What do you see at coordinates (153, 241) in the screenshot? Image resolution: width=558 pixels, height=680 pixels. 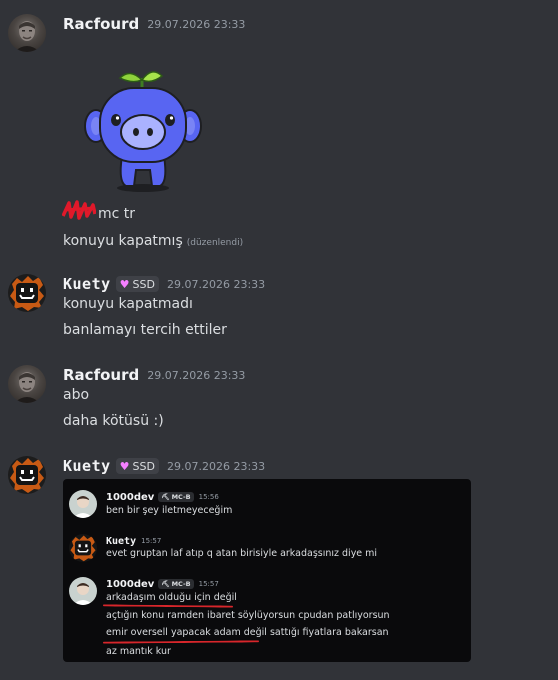 I see `message-text: konuyu kapatmış (düzenlendi)` at bounding box center [153, 241].